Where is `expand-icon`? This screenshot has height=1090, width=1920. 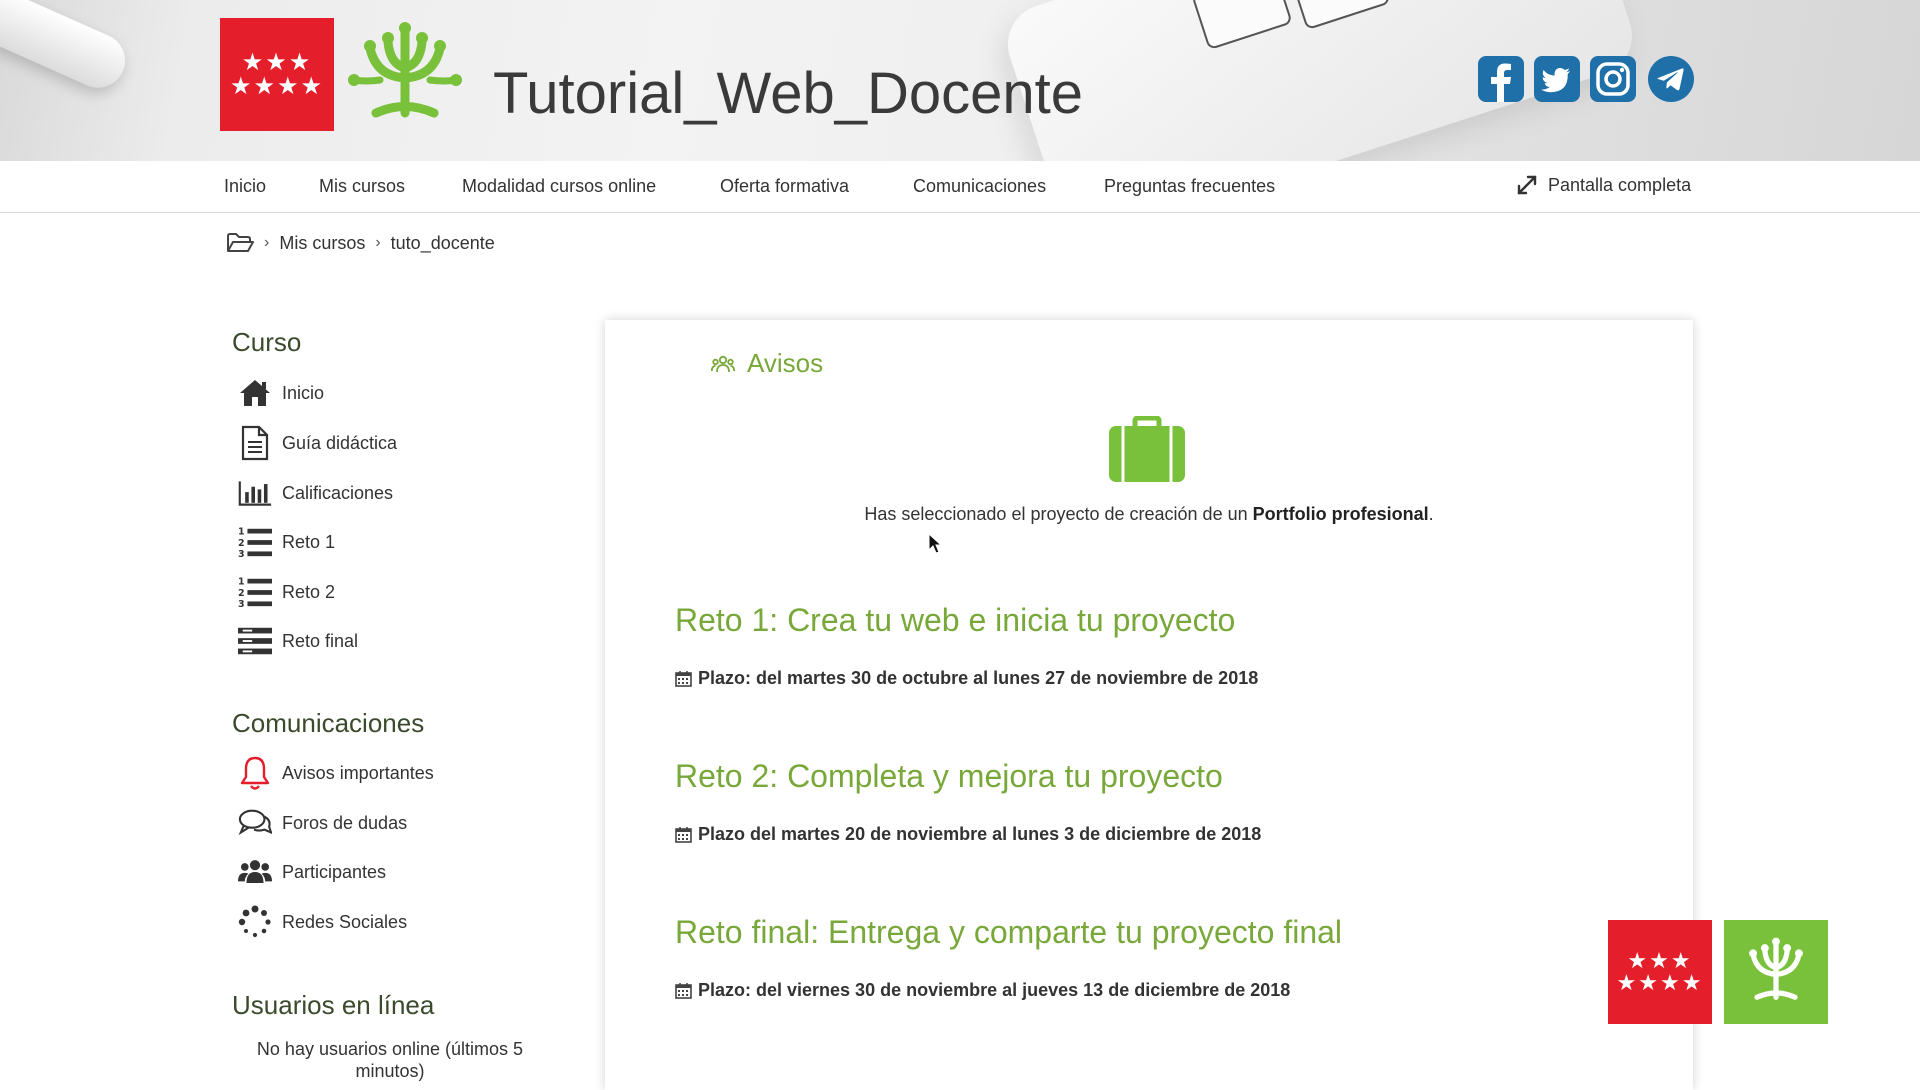
expand-icon is located at coordinates (1527, 185).